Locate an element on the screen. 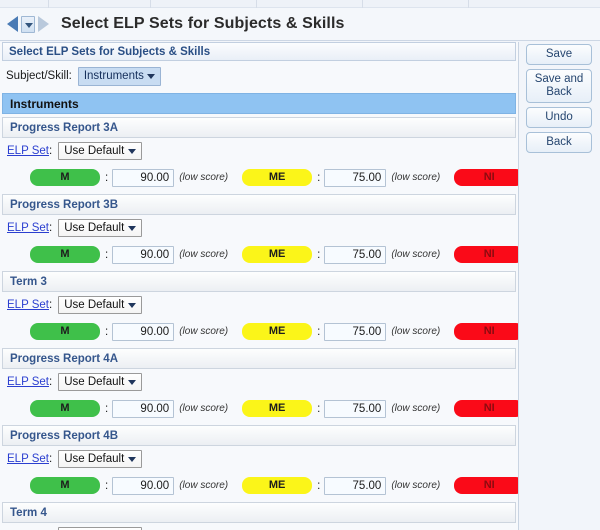 The image size is (600, 530). window-top-strip is located at coordinates (300, 4).